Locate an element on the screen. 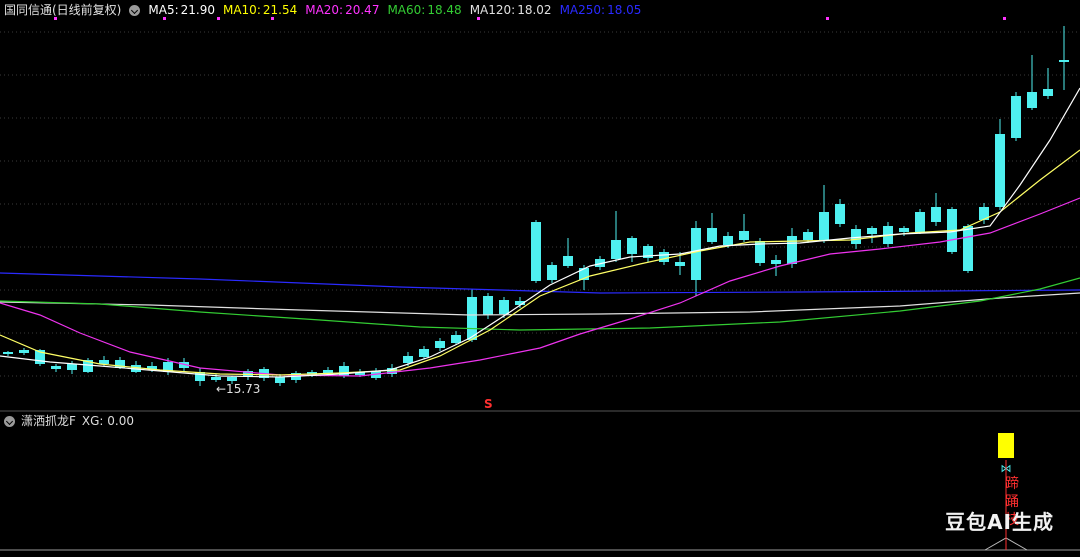 This screenshot has height=557, width=1080. signal-bar is located at coordinates (1006, 445).